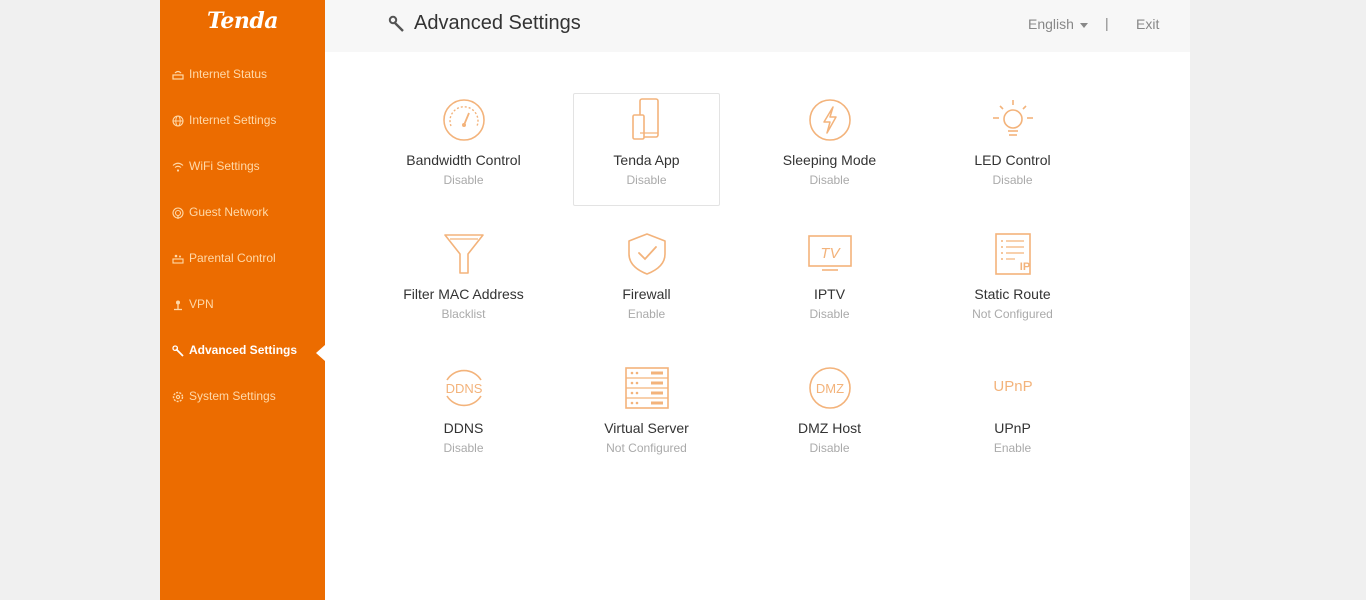 This screenshot has width=1366, height=600. What do you see at coordinates (646, 254) in the screenshot?
I see `shield-check-icon` at bounding box center [646, 254].